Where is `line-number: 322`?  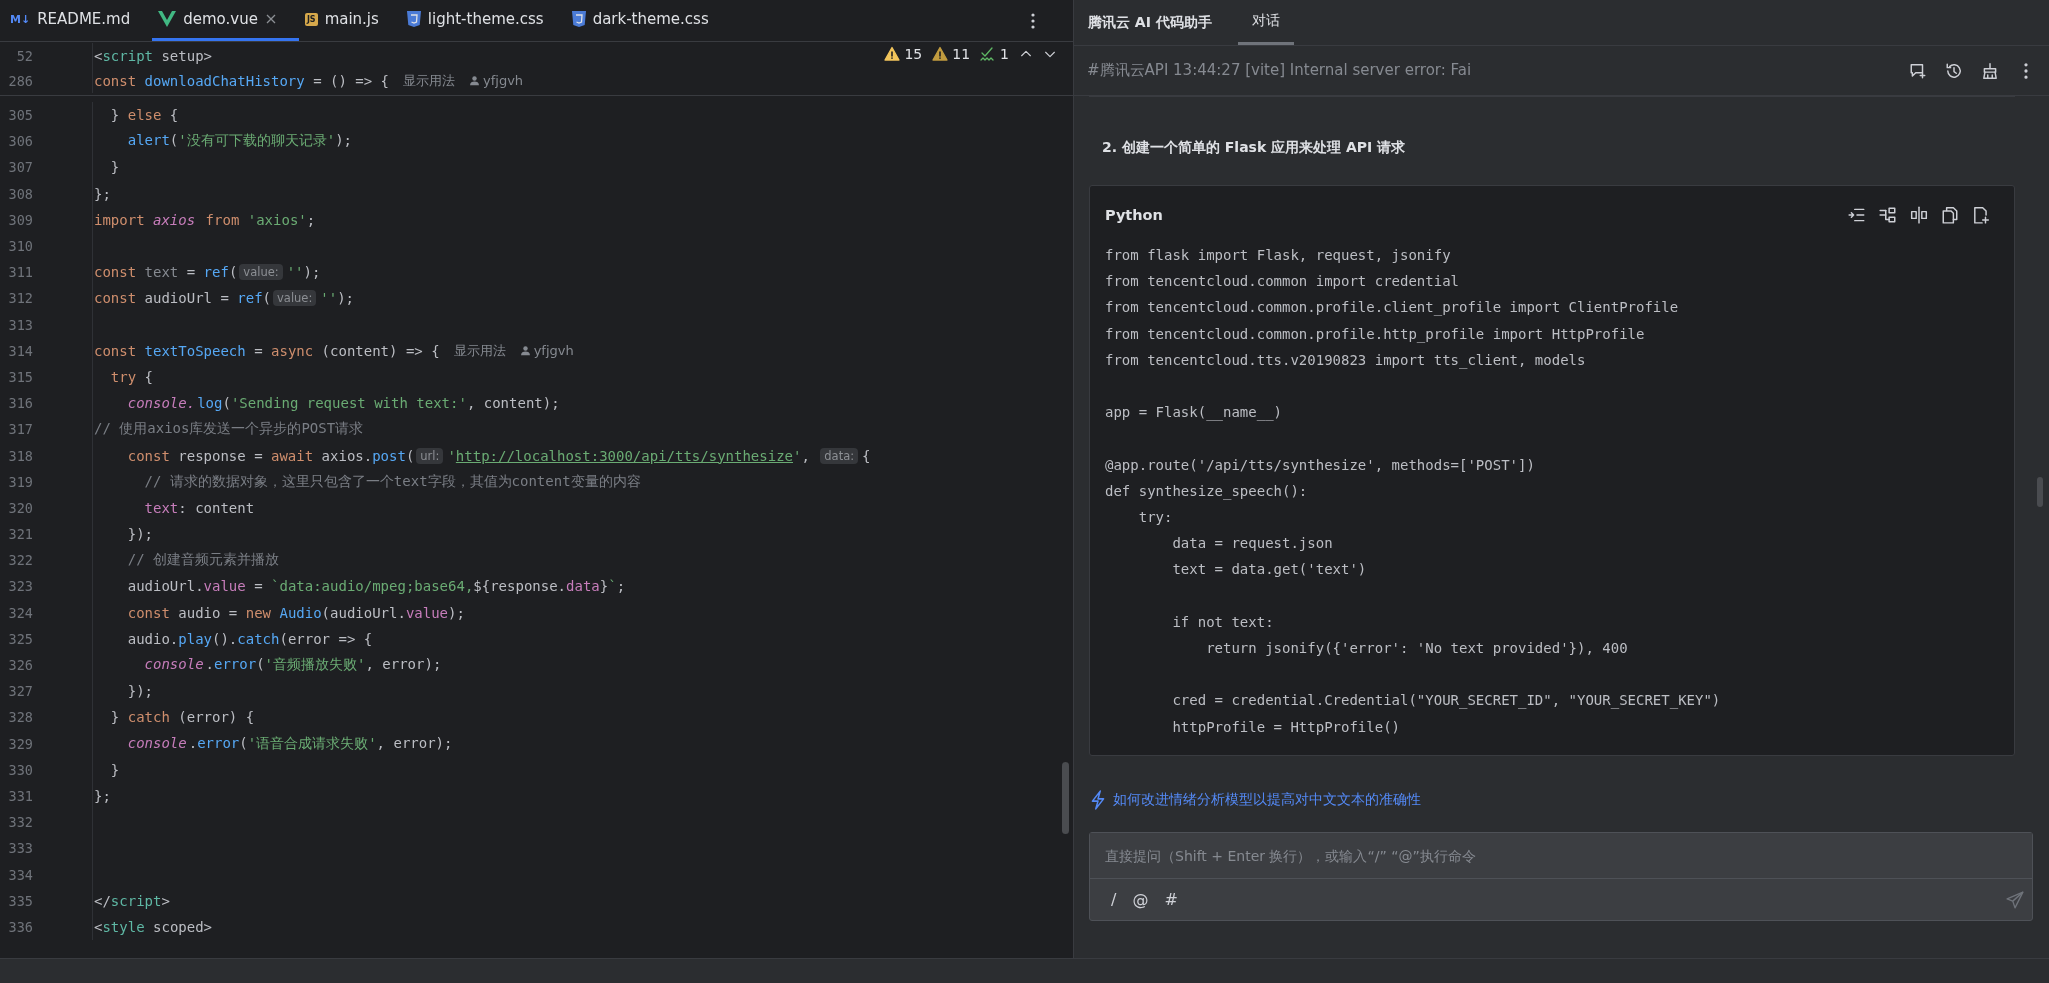 line-number: 322 is located at coordinates (20, 560).